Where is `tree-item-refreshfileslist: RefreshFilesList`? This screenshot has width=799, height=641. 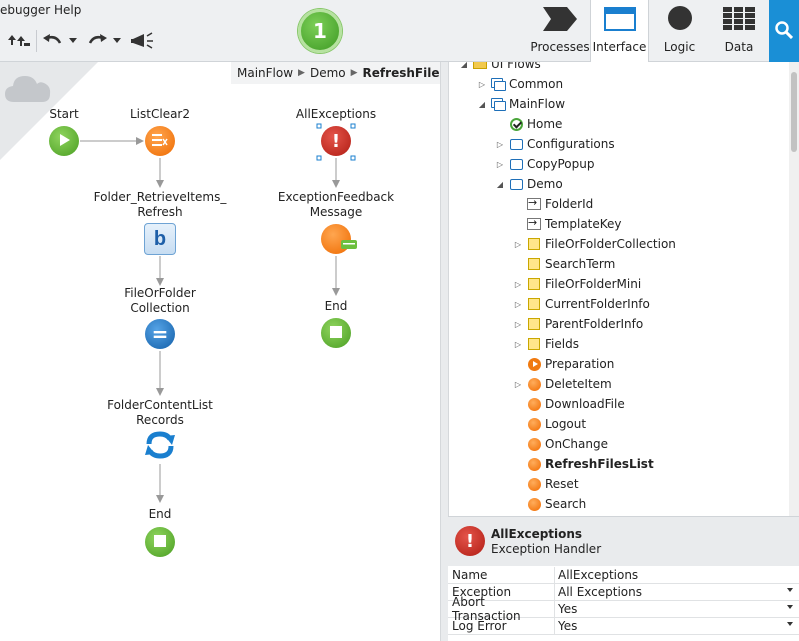 tree-item-refreshfileslist: RefreshFilesList is located at coordinates (583, 464).